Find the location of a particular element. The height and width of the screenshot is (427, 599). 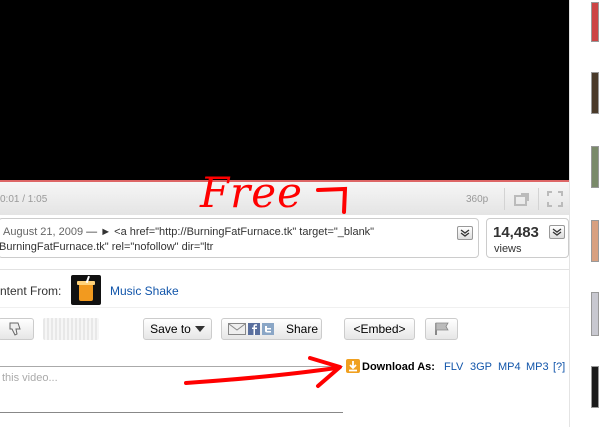

arrow-annotation is located at coordinates (261, 375).